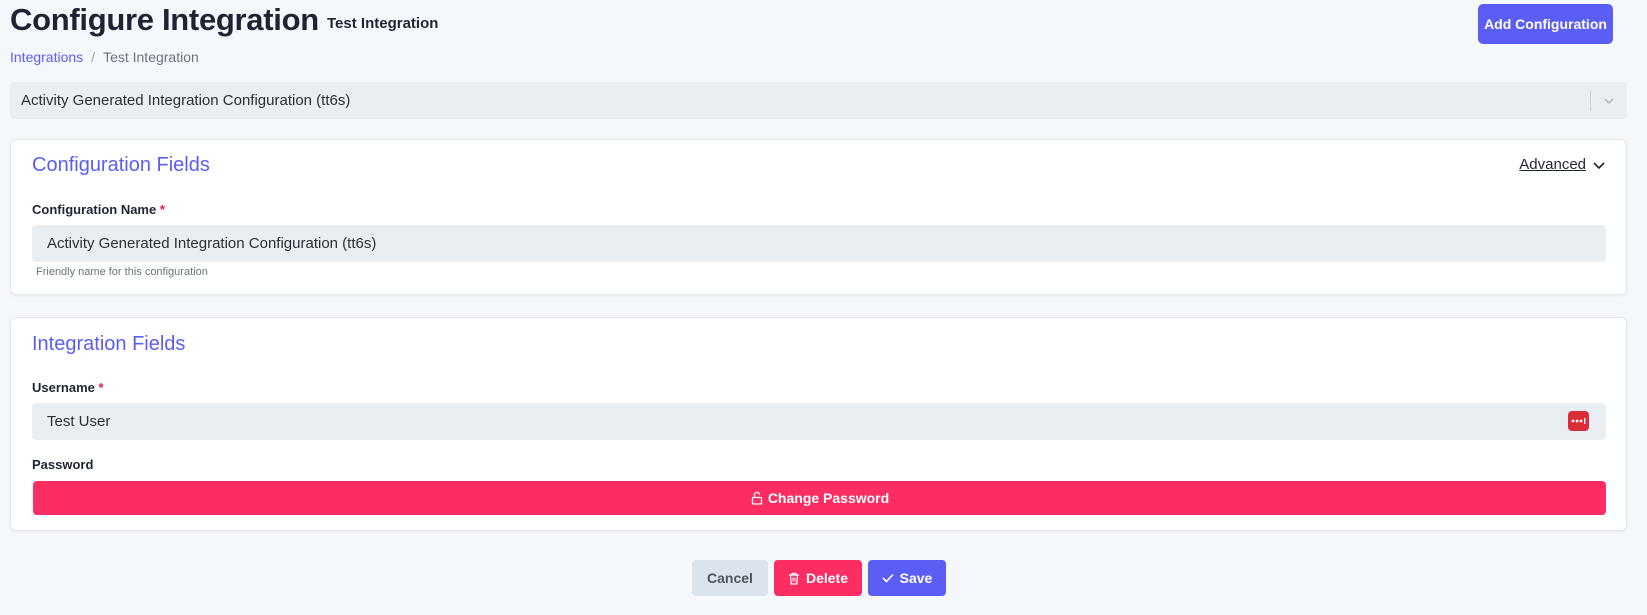  What do you see at coordinates (151, 57) in the screenshot?
I see `breadcrumb-current: Test Integration` at bounding box center [151, 57].